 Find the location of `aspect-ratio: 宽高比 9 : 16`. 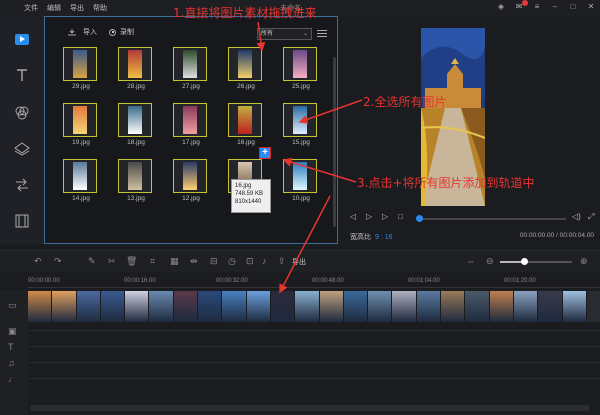

aspect-ratio: 宽高比 9 : 16 is located at coordinates (371, 237).